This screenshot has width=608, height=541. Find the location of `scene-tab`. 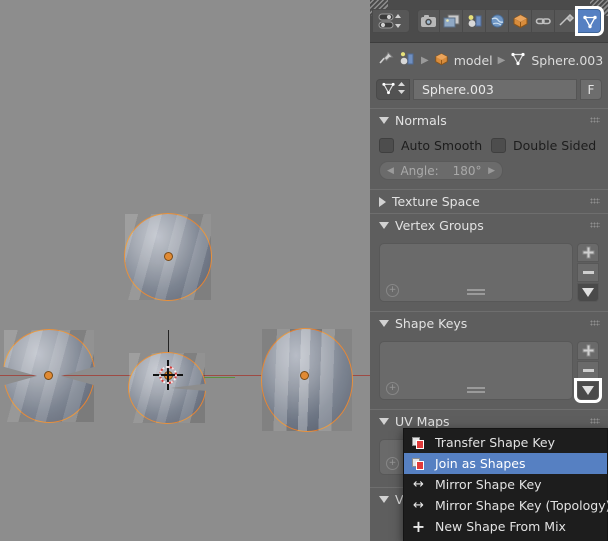

scene-tab is located at coordinates (474, 21).